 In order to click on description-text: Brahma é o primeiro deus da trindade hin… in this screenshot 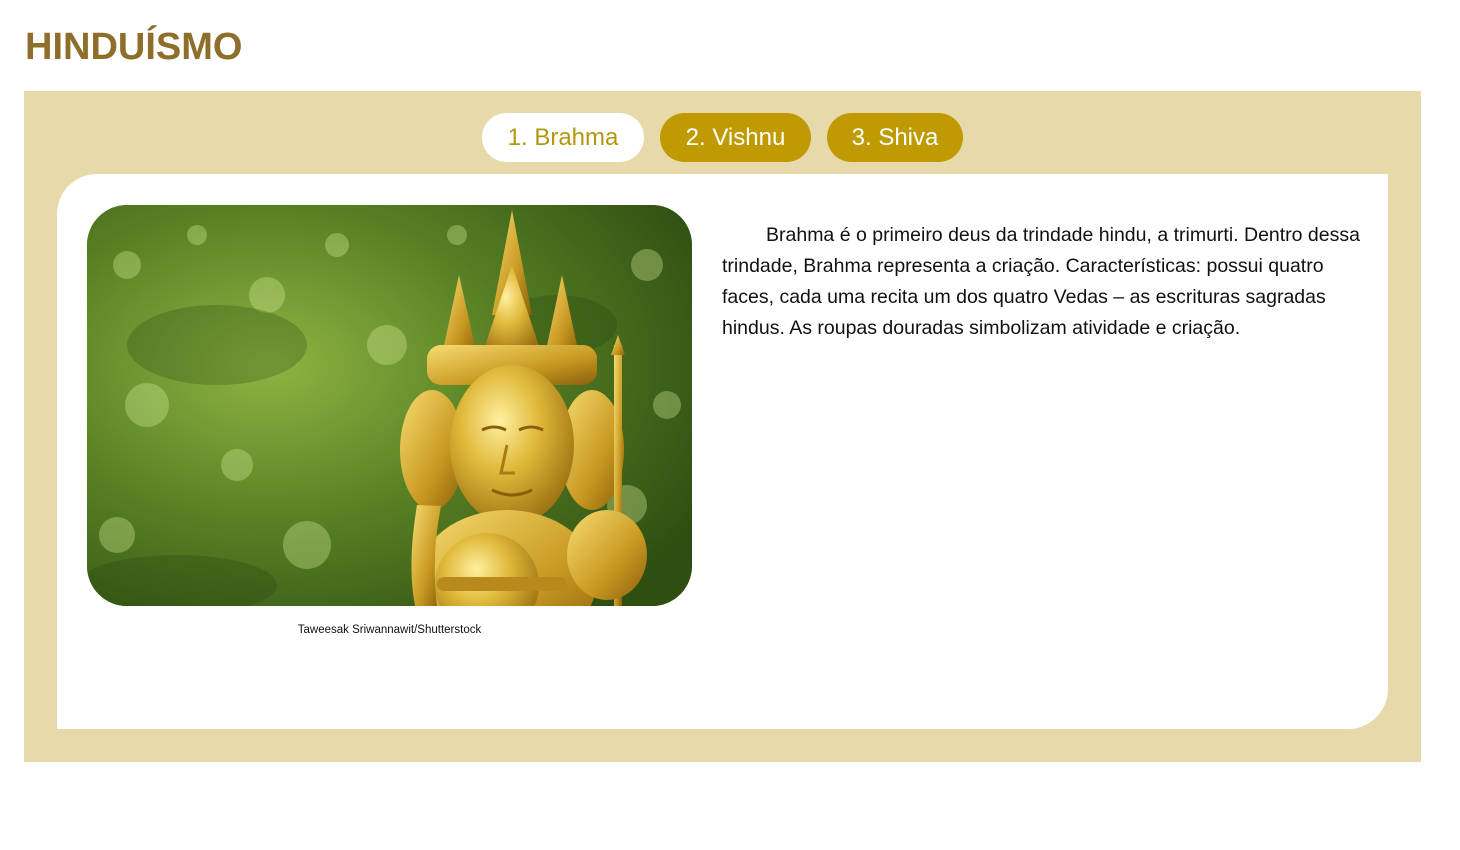, I will do `click(1041, 281)`.